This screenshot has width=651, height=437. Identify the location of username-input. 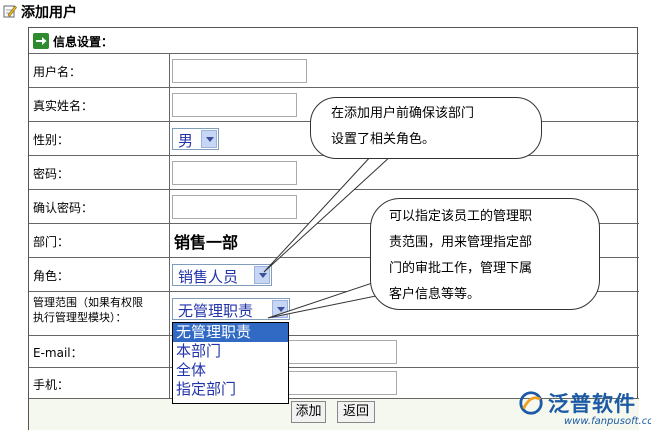
(239, 71).